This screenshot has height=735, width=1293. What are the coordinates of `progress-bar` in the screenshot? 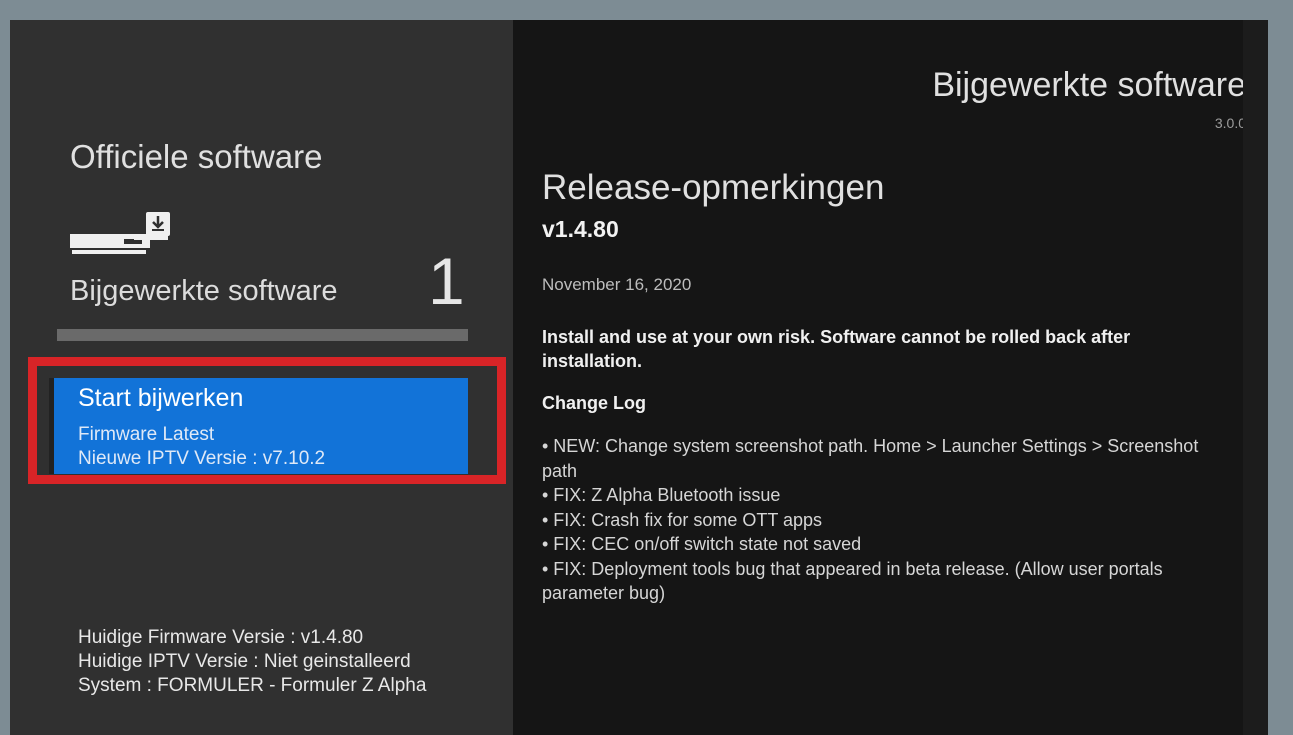 It's located at (262, 335).